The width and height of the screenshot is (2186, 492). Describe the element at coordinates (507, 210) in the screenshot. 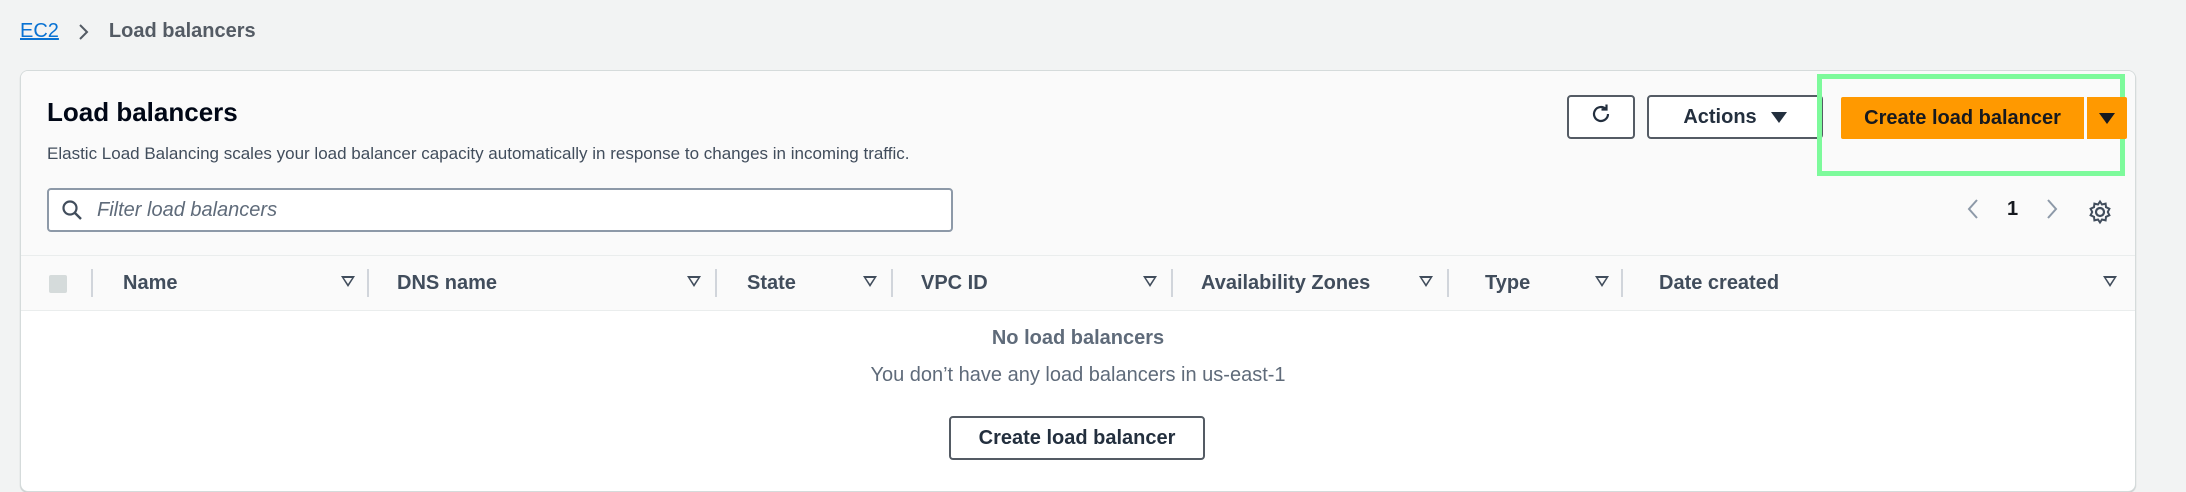

I see `filter-search-input` at that location.